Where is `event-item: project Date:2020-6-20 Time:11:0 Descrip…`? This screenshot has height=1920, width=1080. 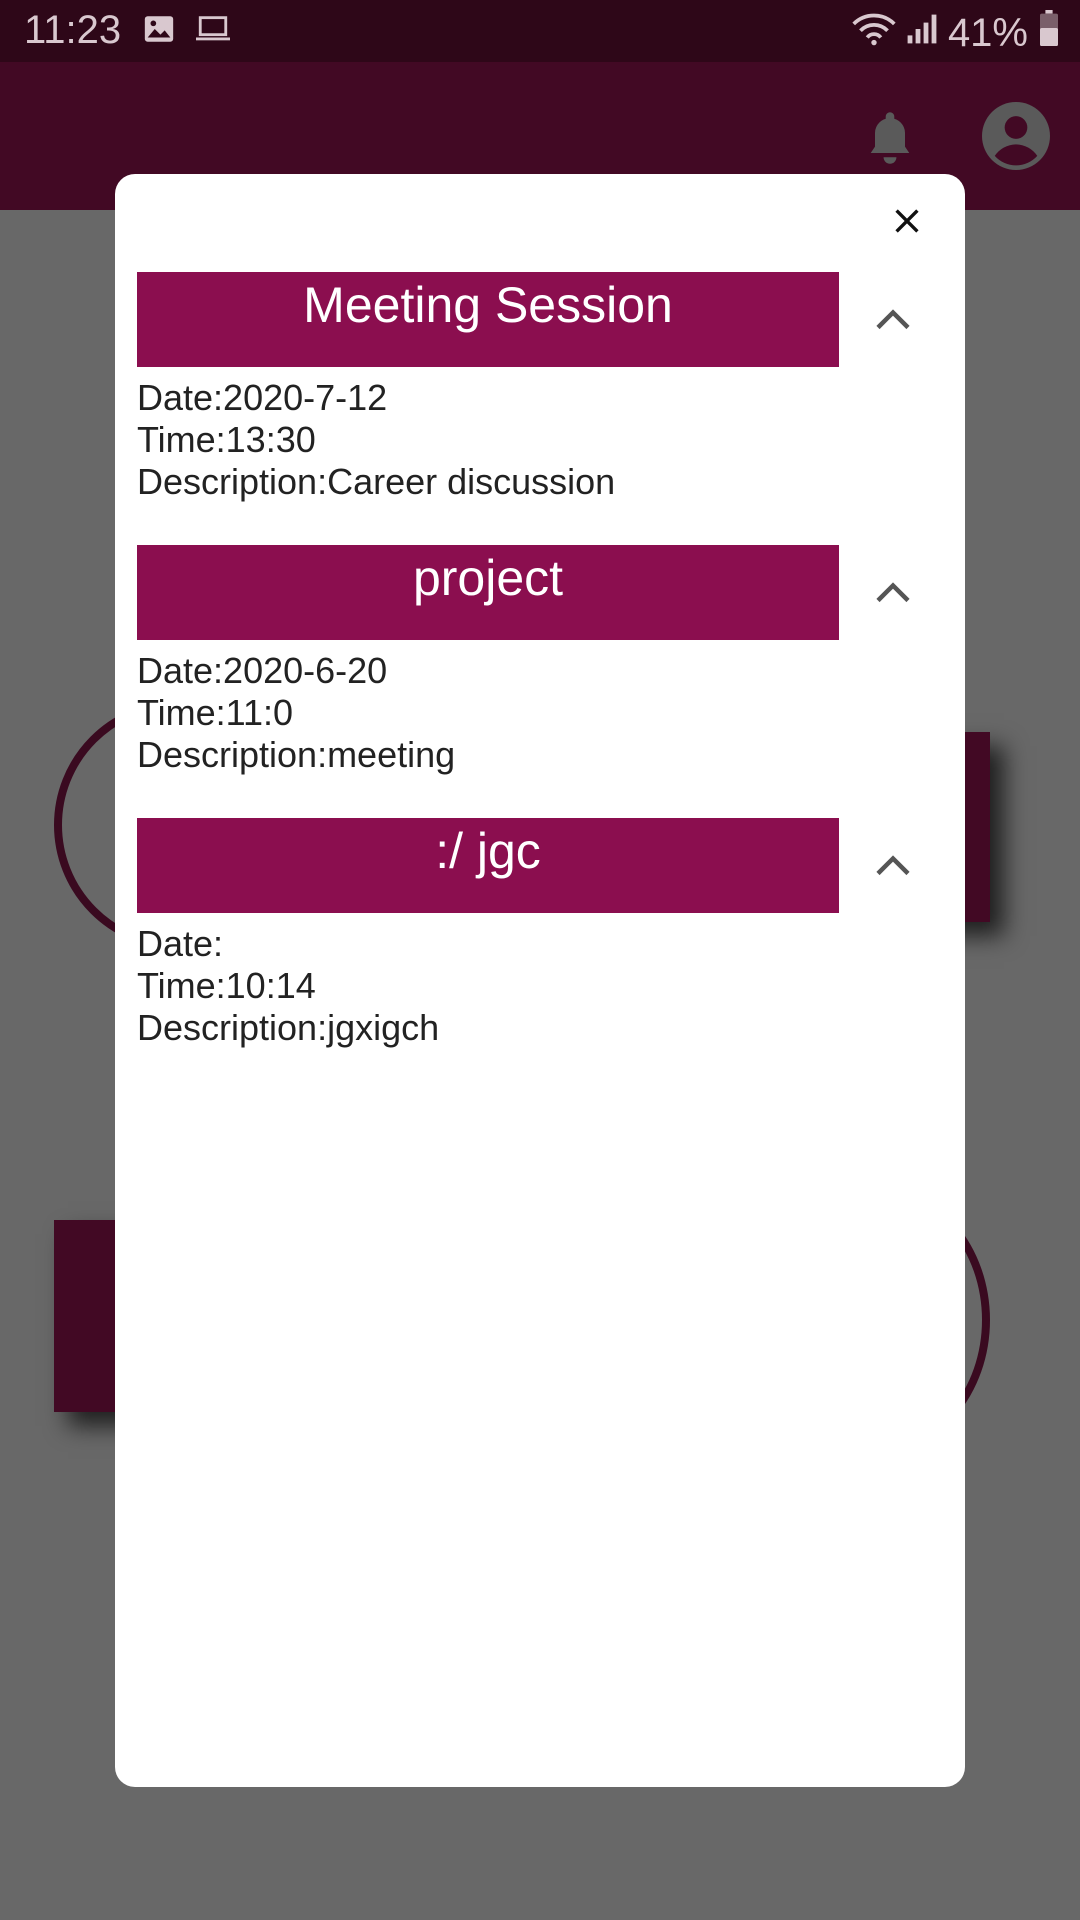
event-item: project Date:2020-6-20 Time:11:0 Descrip… is located at coordinates (542, 660).